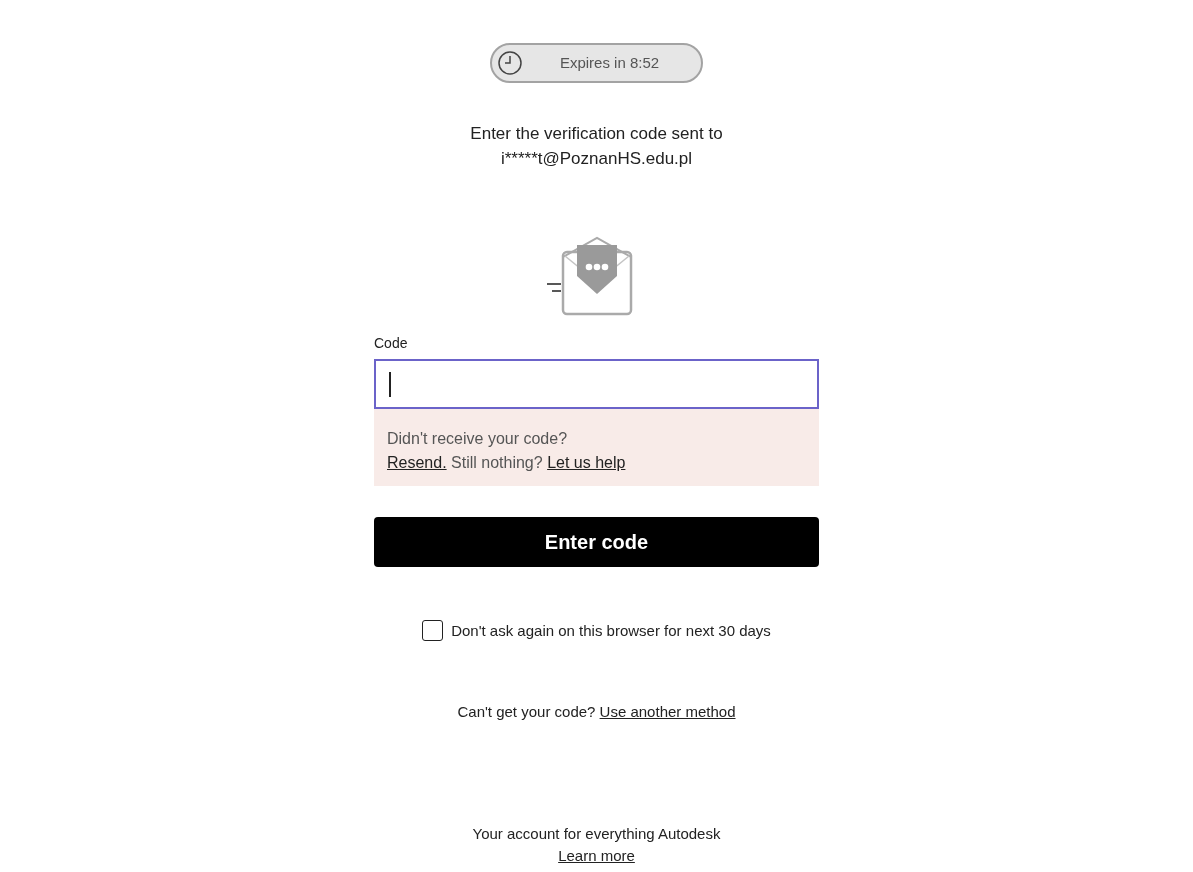 The height and width of the screenshot is (872, 1193). I want to click on remember-label: Don't ask again on this browser for next 30 days, so click(611, 630).